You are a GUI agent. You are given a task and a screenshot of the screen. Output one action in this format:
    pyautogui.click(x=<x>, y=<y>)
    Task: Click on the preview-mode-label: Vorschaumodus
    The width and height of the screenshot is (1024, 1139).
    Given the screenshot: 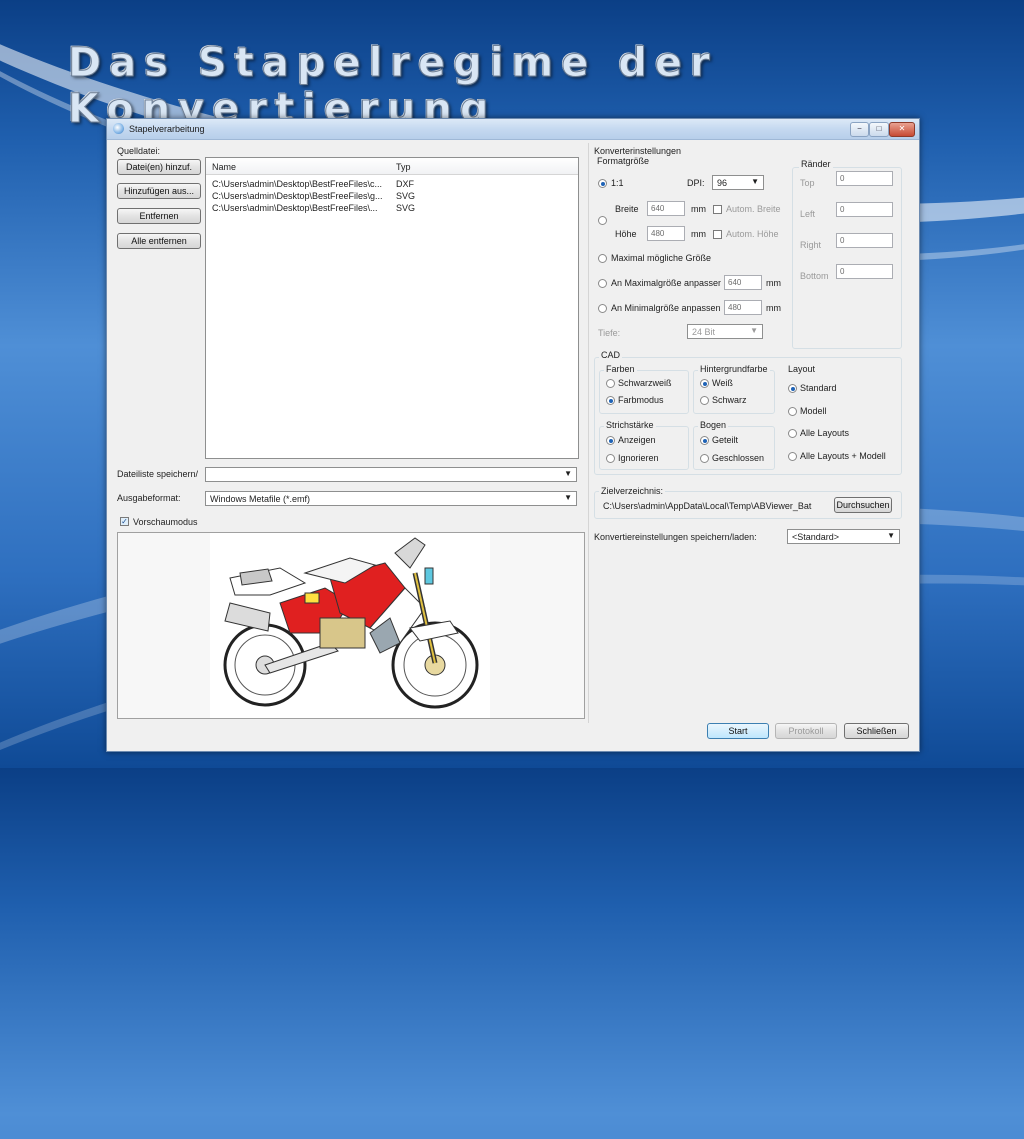 What is the action you would take?
    pyautogui.click(x=165, y=522)
    